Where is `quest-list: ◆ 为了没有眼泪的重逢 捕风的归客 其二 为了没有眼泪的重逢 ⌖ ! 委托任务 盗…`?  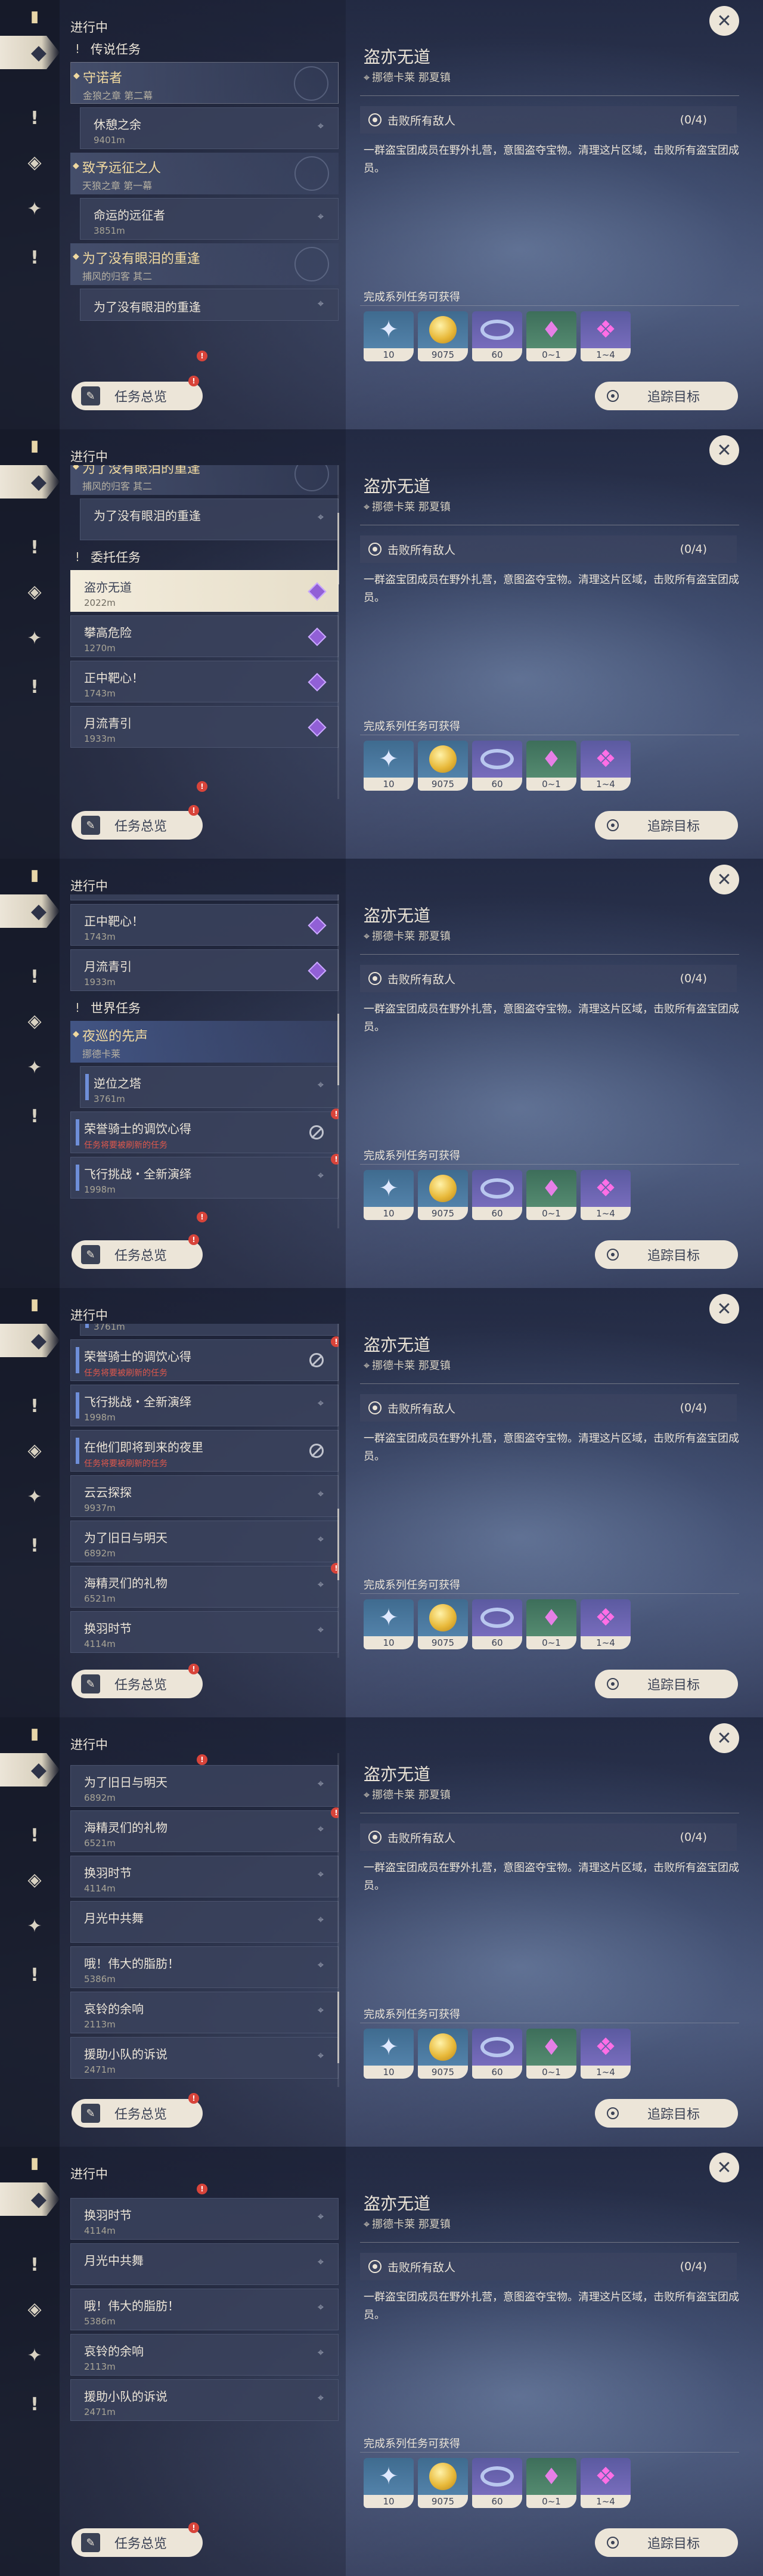
quest-list: ◆ 为了没有眼泪的重逢 捕风的归客 其二 为了没有眼泪的重逢 ⌖ ! 委托任务 盗… is located at coordinates (204, 632).